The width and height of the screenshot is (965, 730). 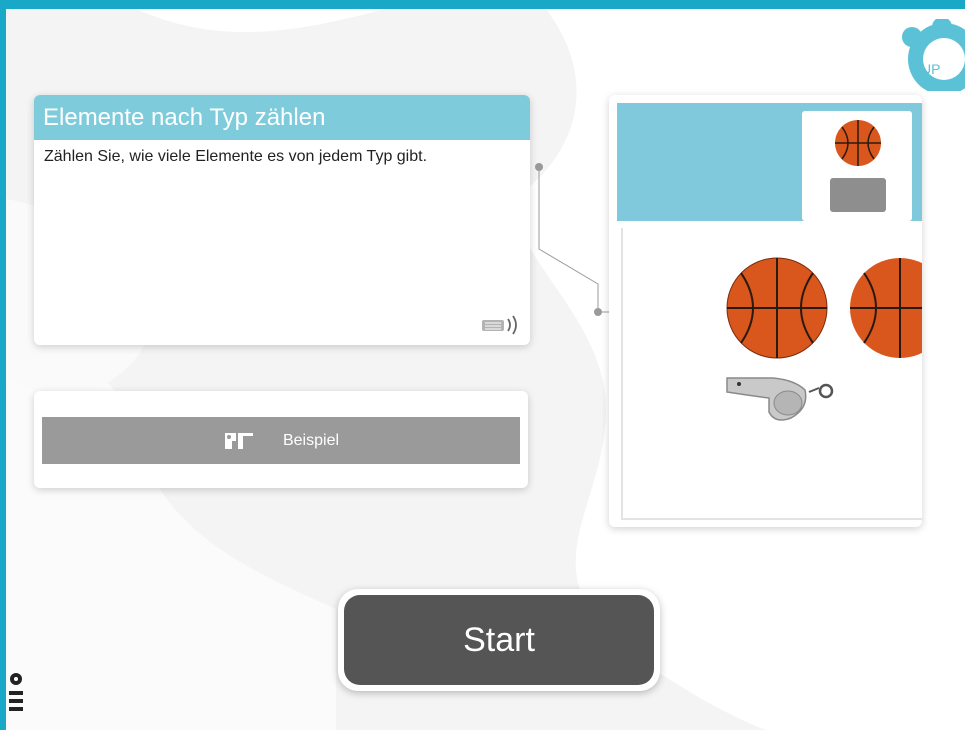 What do you see at coordinates (16, 696) in the screenshot?
I see `menu-icon` at bounding box center [16, 696].